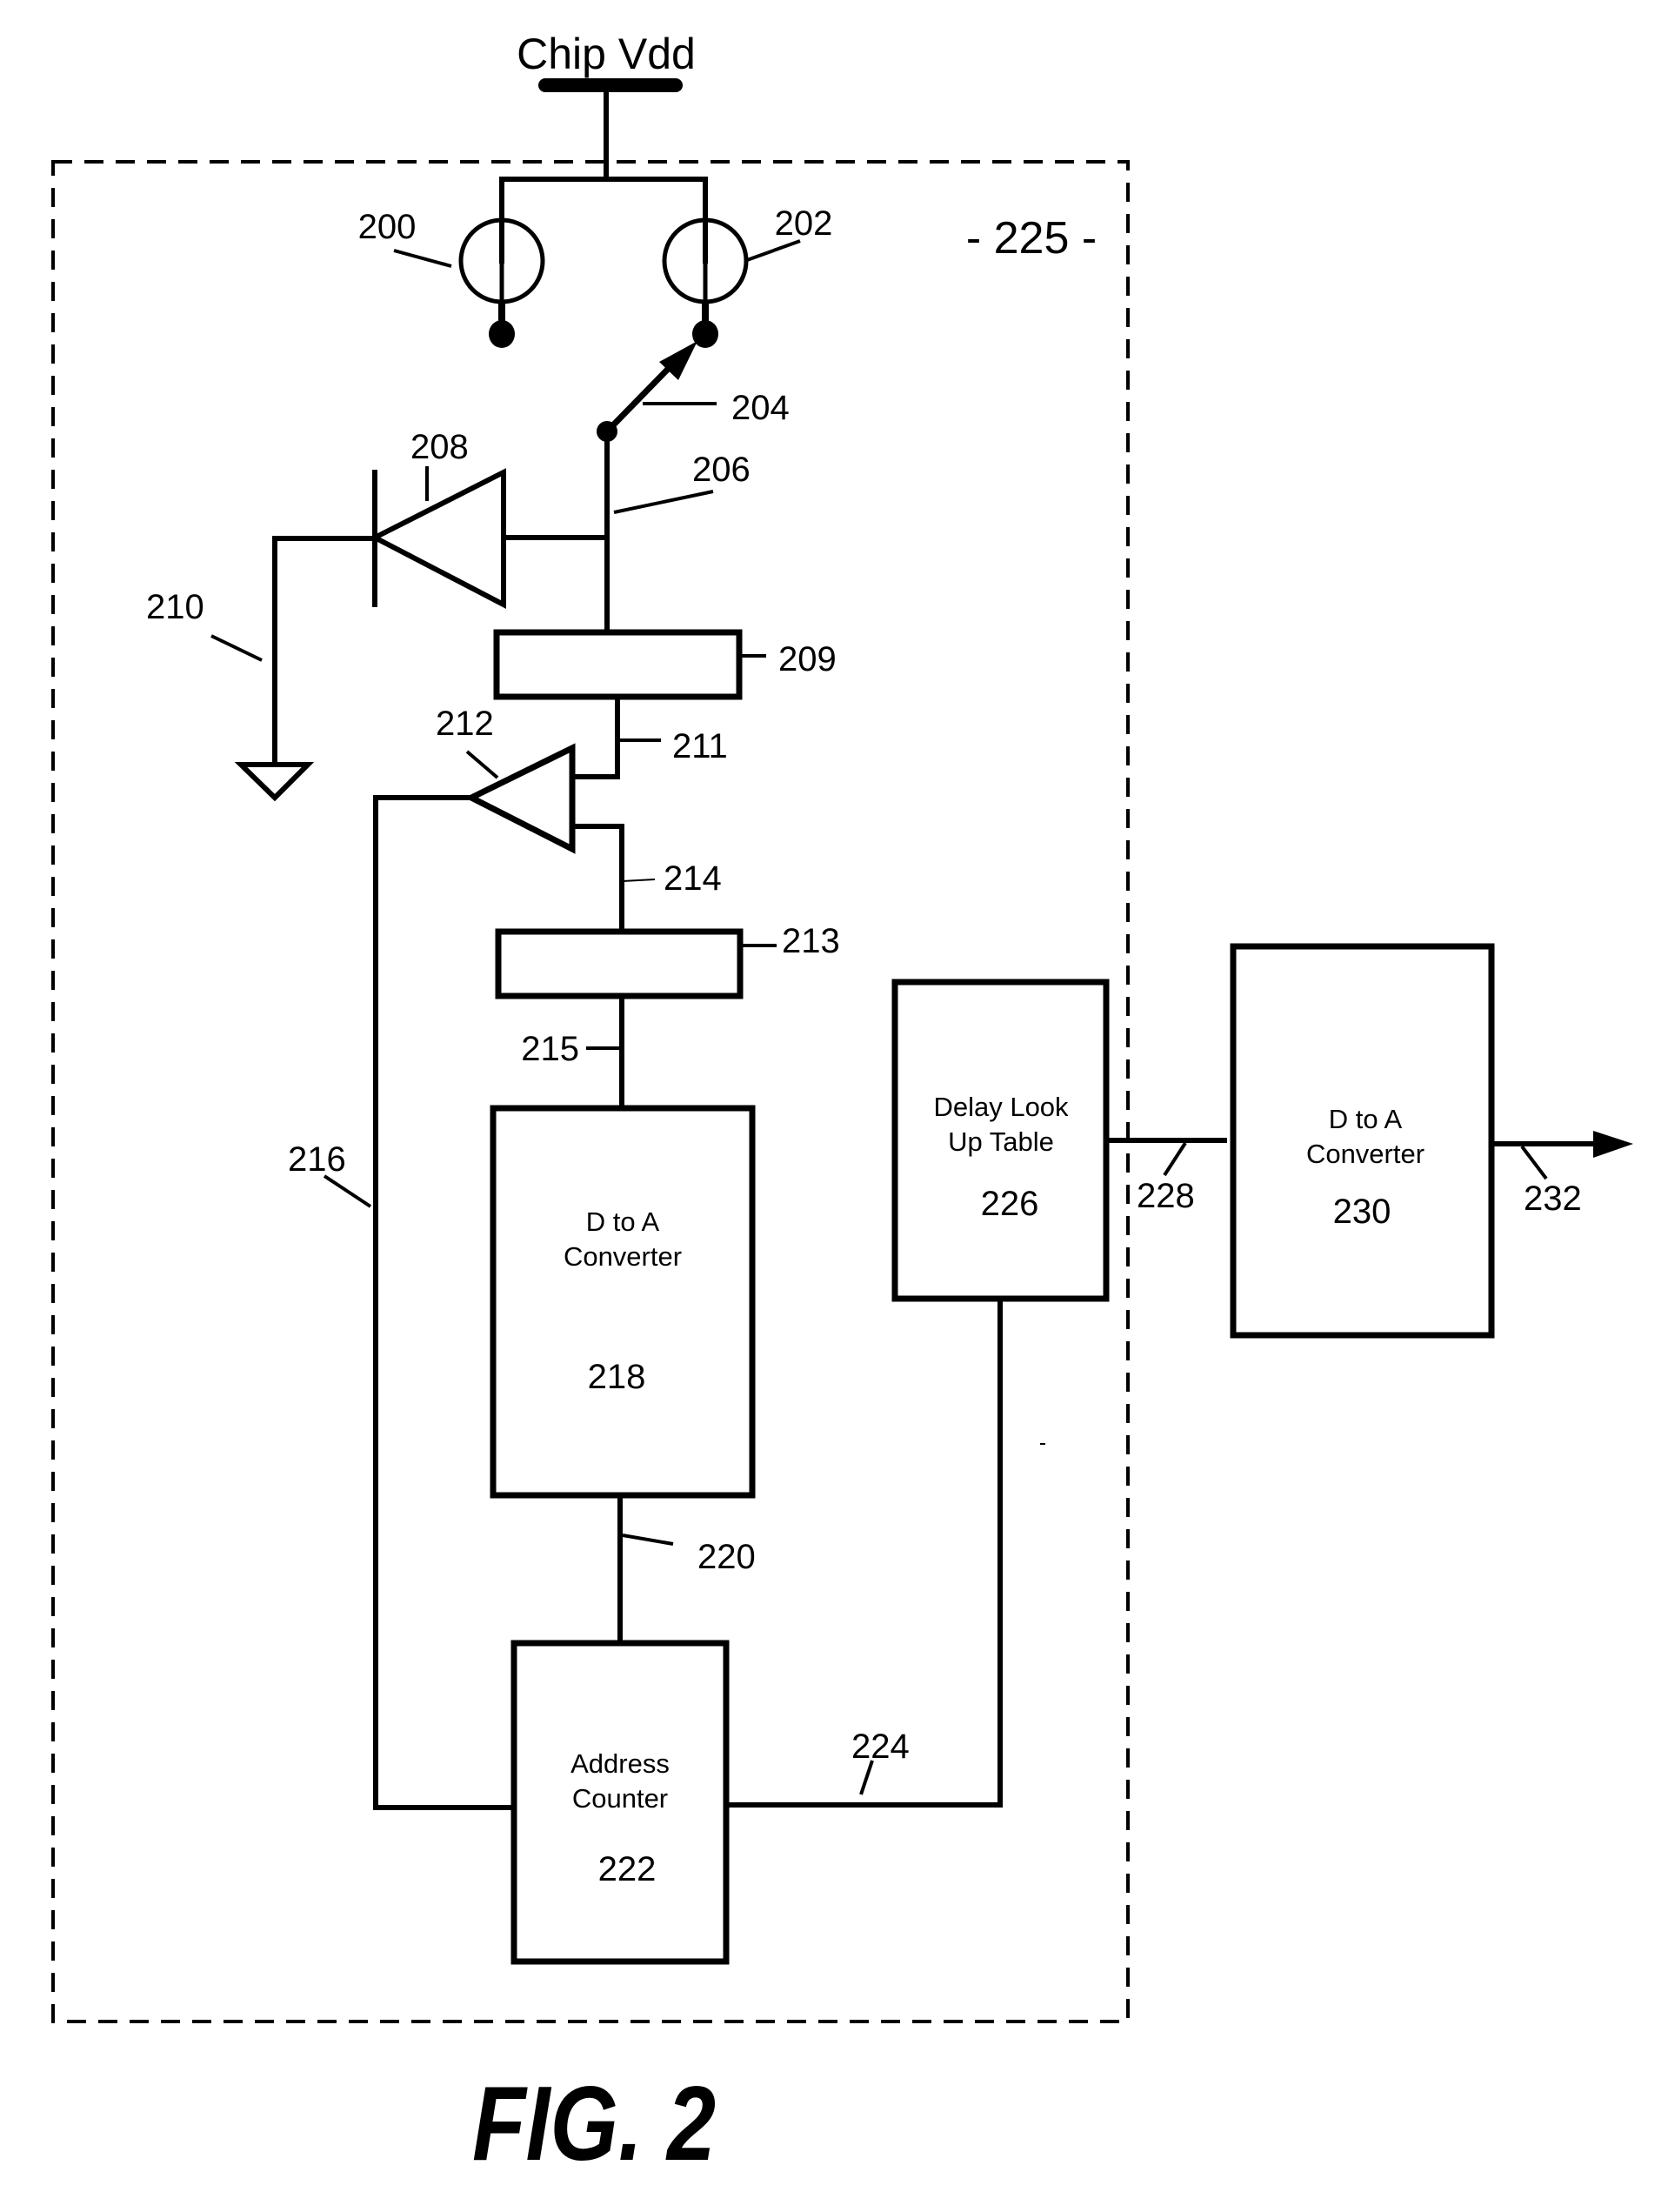 The width and height of the screenshot is (1668, 2212). Describe the element at coordinates (1166, 1196) in the screenshot. I see `ref-label-228: 228` at that location.